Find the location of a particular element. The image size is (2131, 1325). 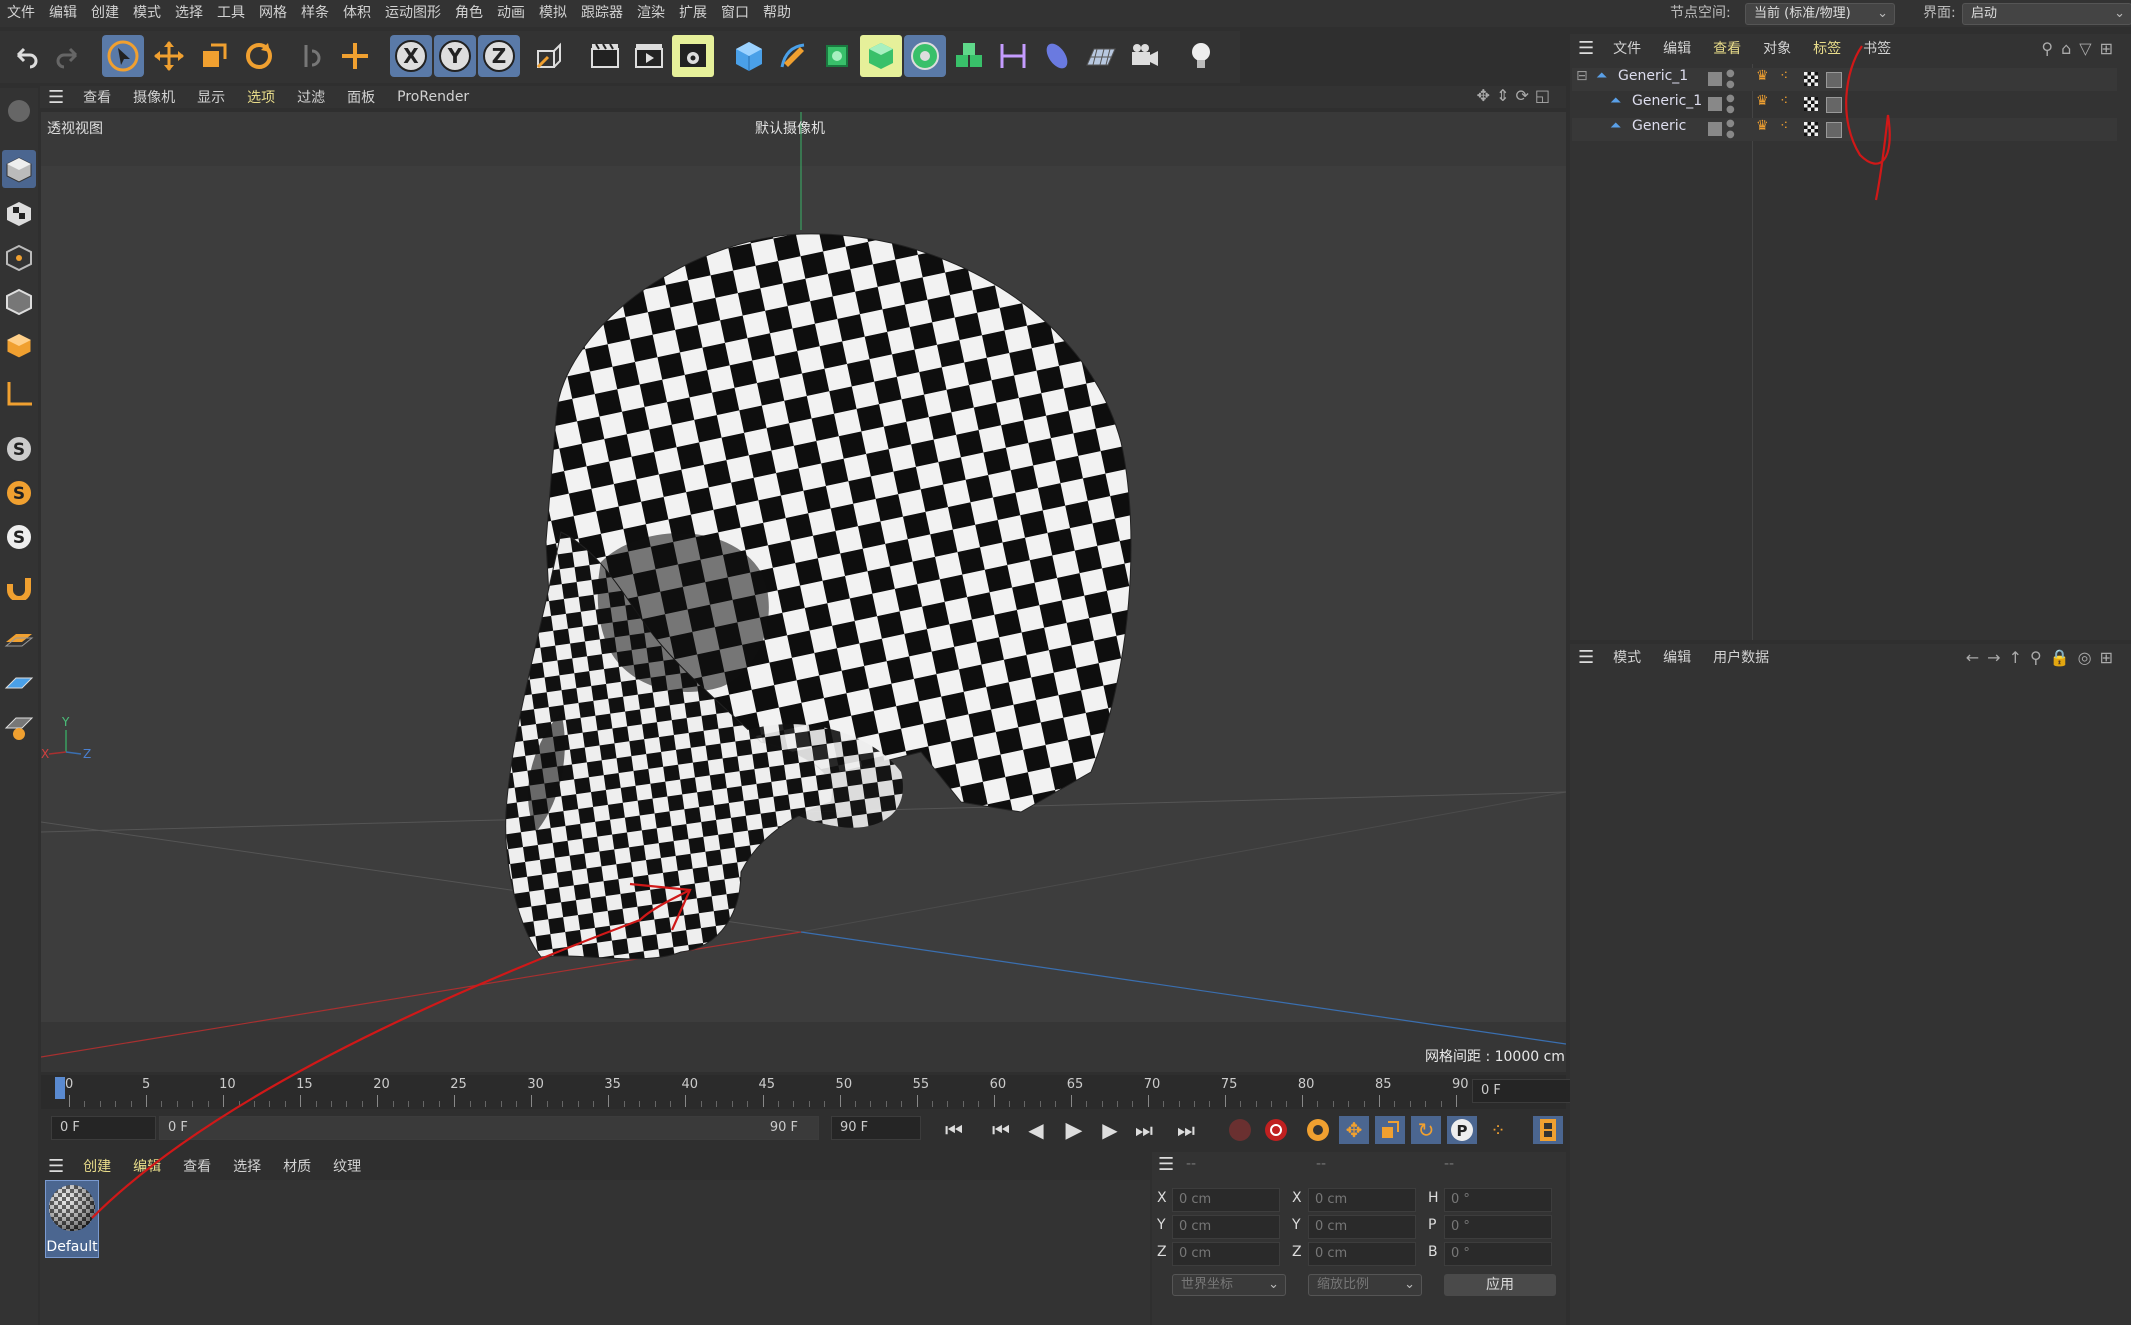

attribute-menu-user-data: 用户数据 is located at coordinates (1741, 657).